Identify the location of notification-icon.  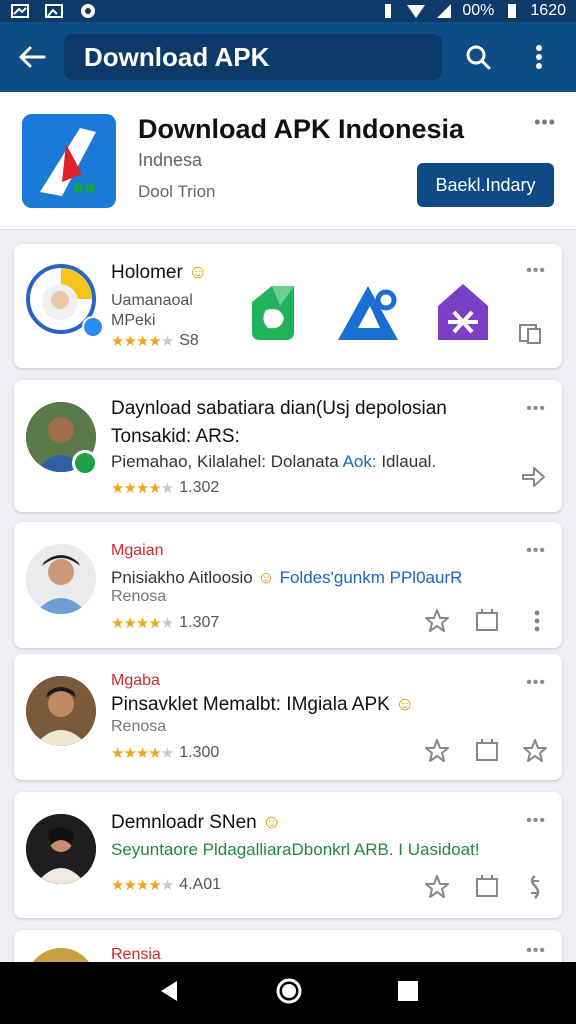
(20, 11).